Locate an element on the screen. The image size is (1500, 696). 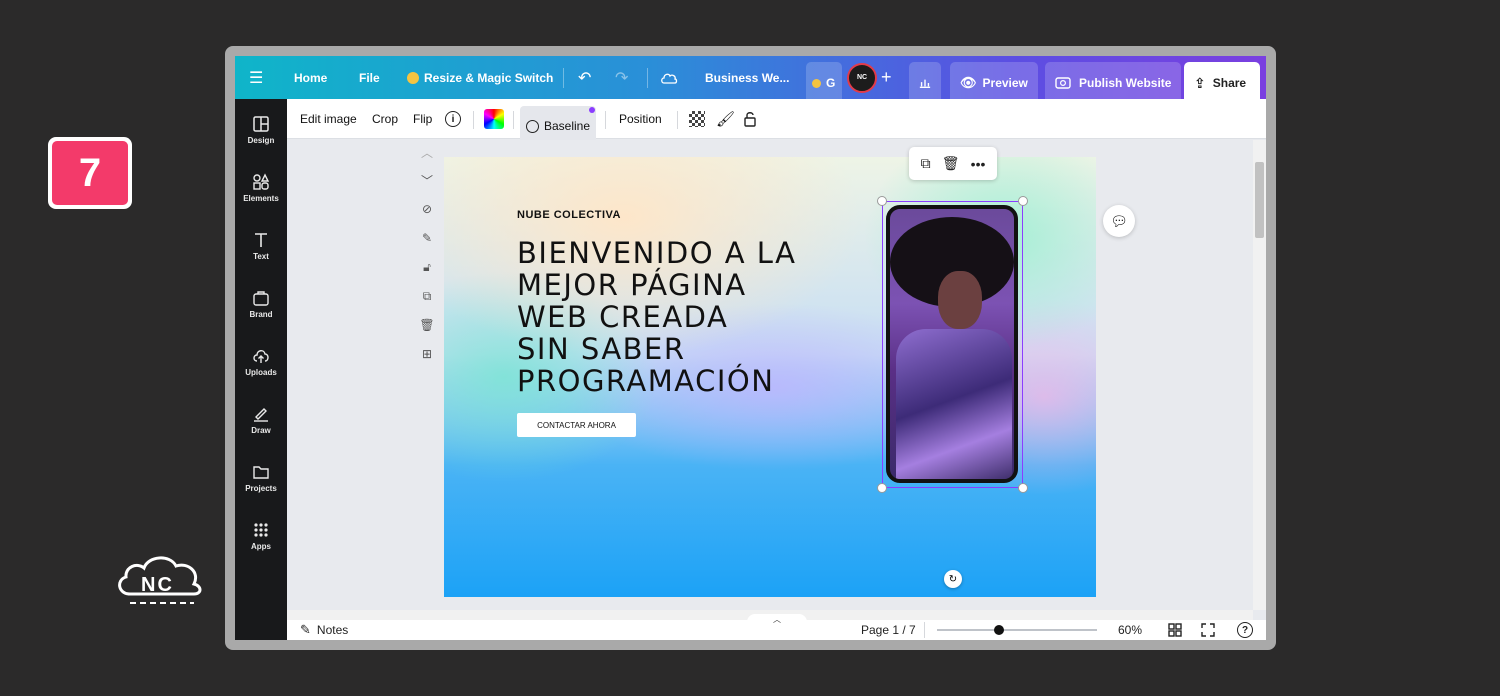
lock-icon is located at coordinates (750, 119).